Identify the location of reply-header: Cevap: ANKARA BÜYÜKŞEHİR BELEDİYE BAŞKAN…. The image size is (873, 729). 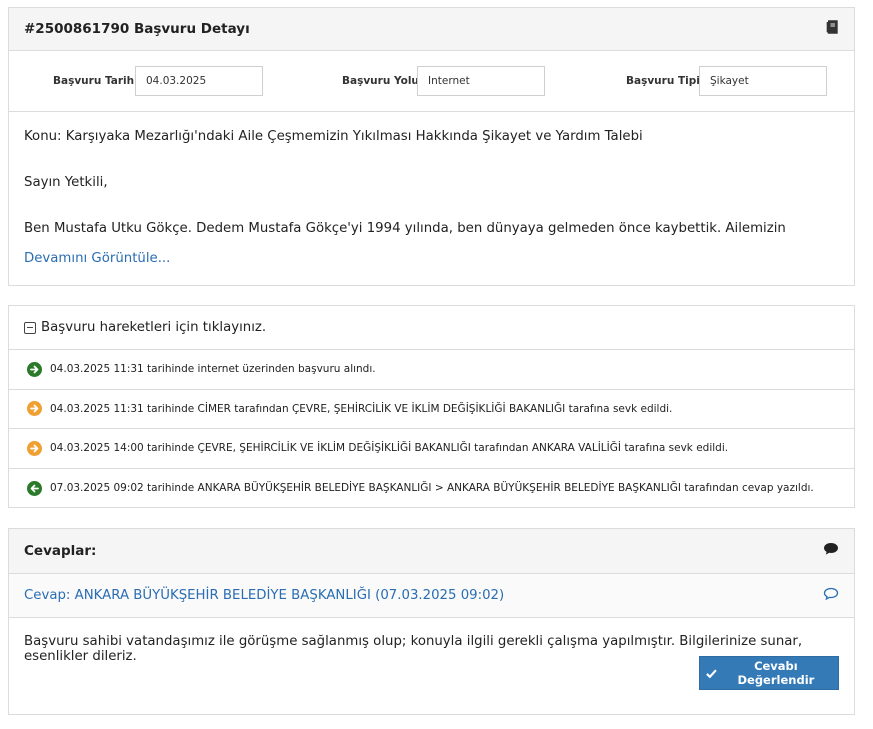
(431, 596).